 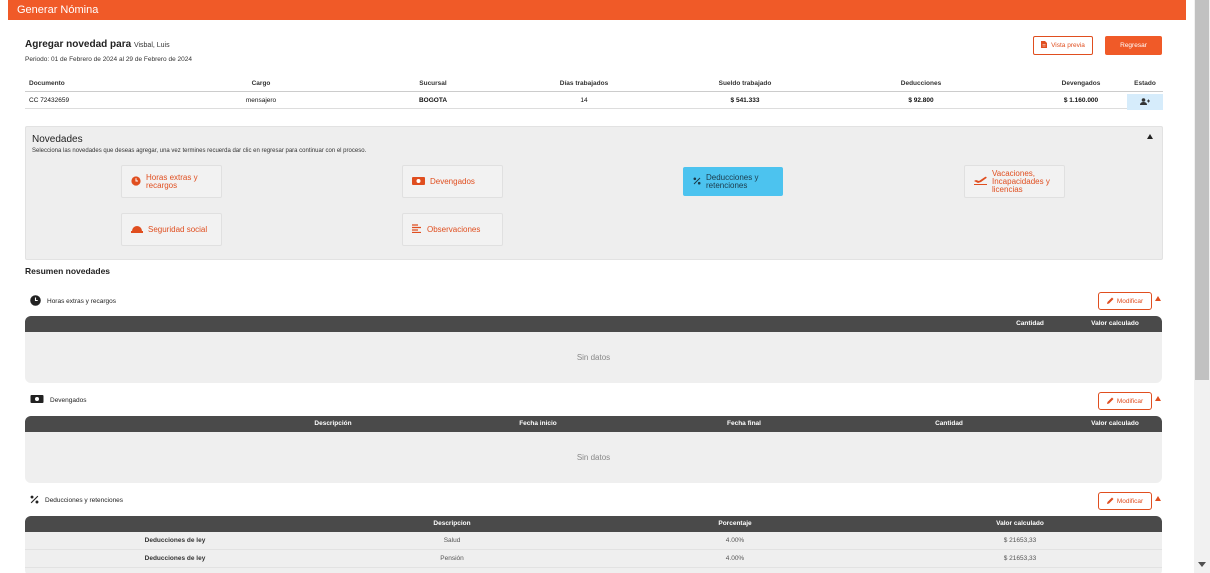 I want to click on devengados-label: Devengados, so click(x=452, y=181).